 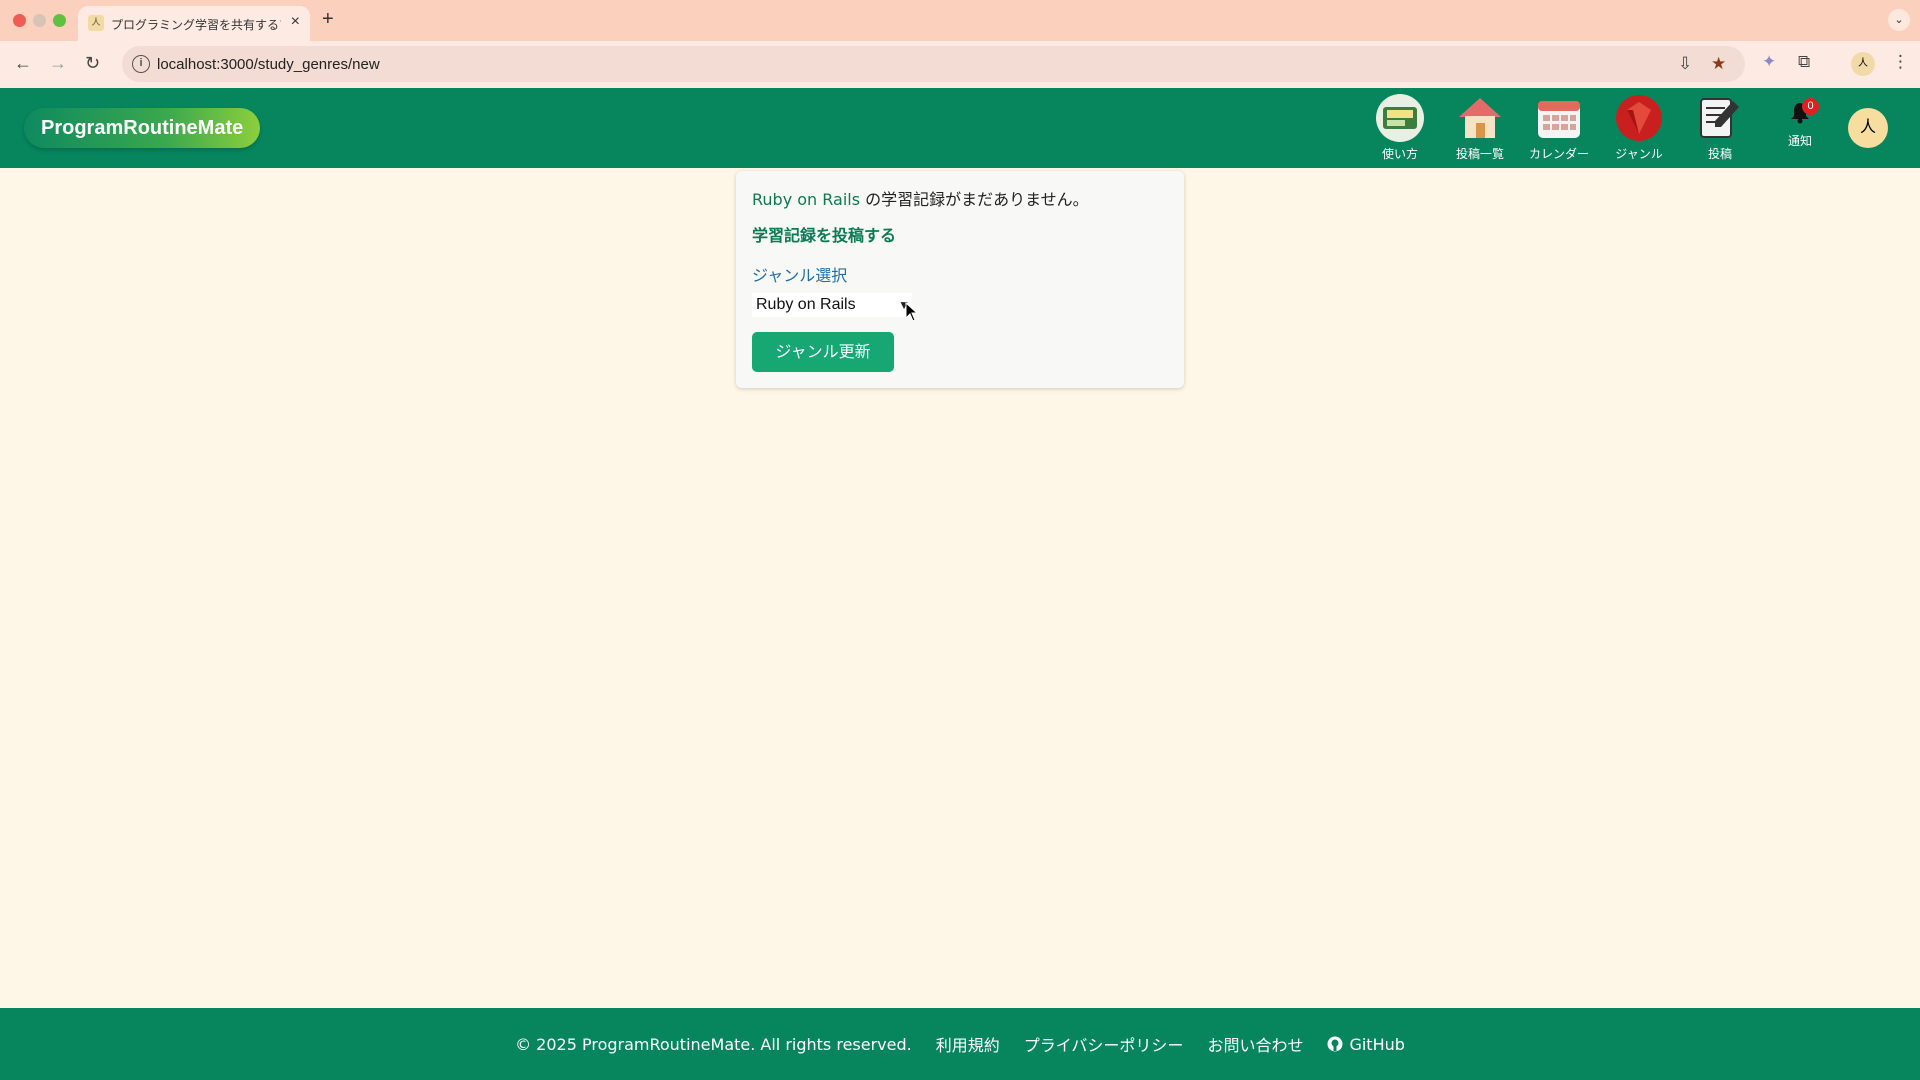 I want to click on edit-note-icon, so click(x=1720, y=118).